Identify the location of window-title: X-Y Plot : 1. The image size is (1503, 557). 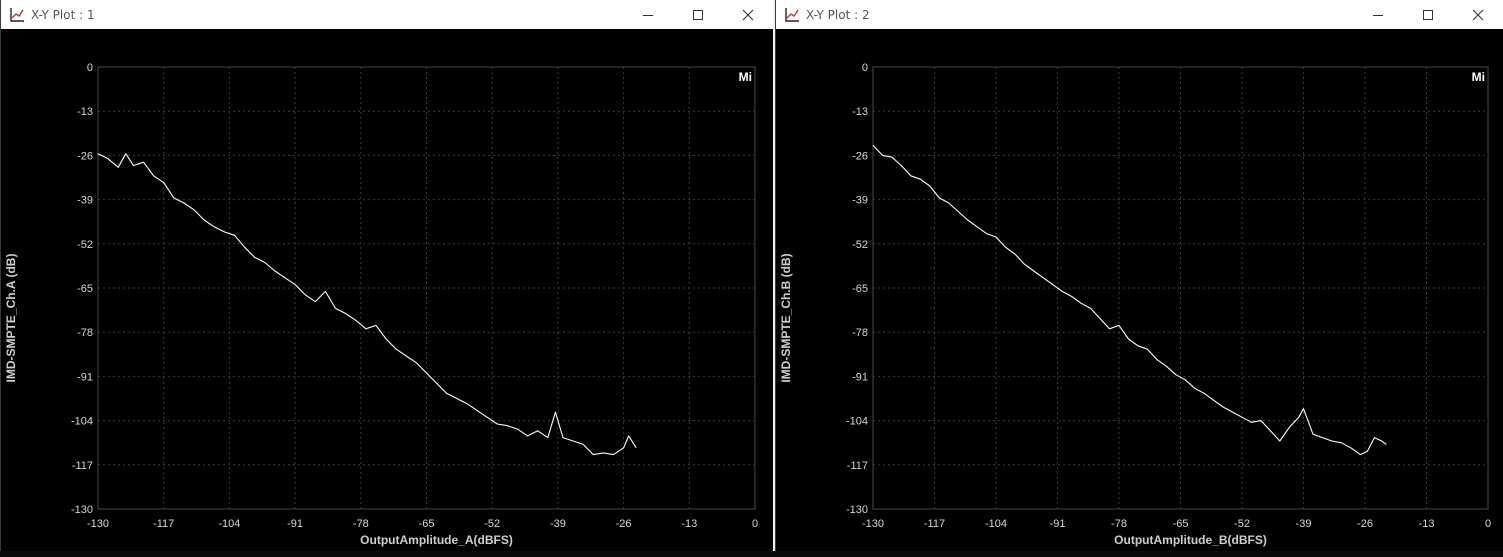
(63, 14).